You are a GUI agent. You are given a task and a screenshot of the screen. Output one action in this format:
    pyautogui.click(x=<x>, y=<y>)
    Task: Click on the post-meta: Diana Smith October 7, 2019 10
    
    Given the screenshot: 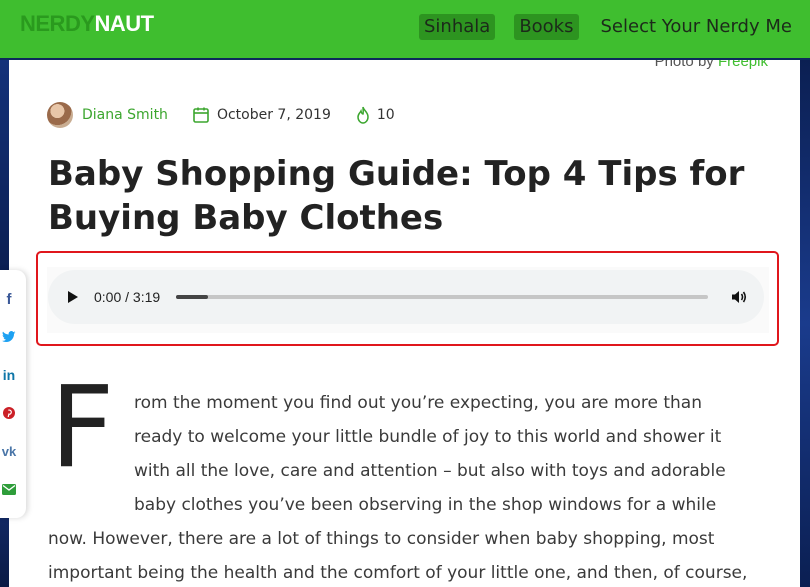 What is the action you would take?
    pyautogui.click(x=221, y=115)
    